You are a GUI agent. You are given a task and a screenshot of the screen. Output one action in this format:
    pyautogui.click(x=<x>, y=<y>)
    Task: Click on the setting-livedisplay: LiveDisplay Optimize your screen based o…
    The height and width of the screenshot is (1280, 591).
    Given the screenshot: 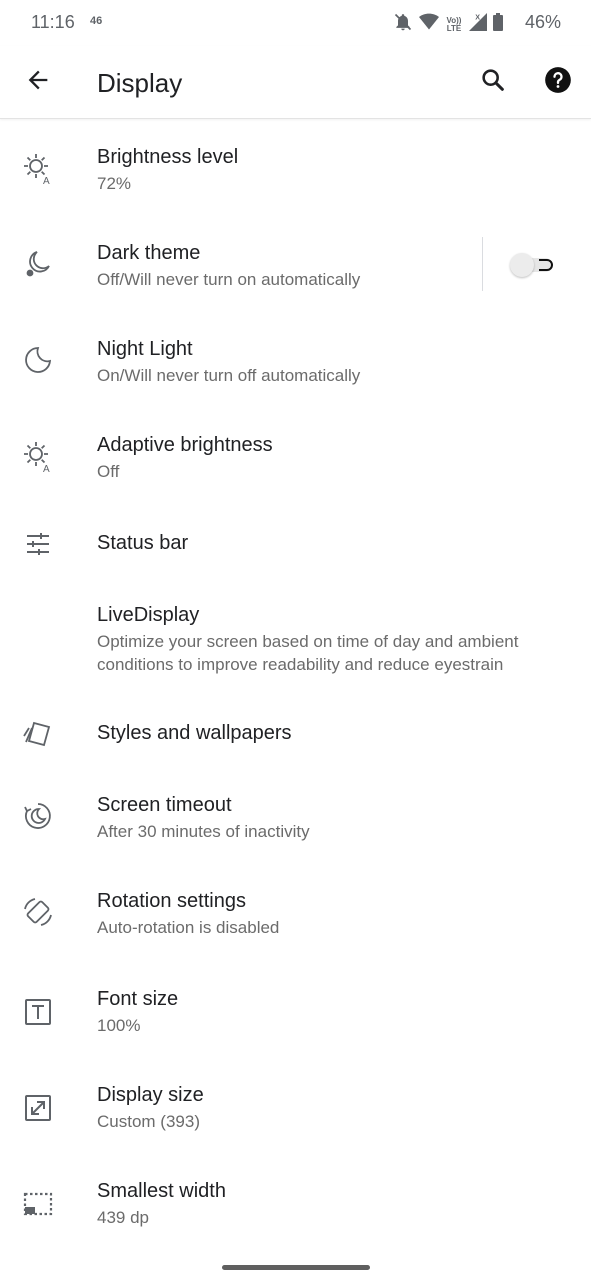 What is the action you would take?
    pyautogui.click(x=295, y=638)
    